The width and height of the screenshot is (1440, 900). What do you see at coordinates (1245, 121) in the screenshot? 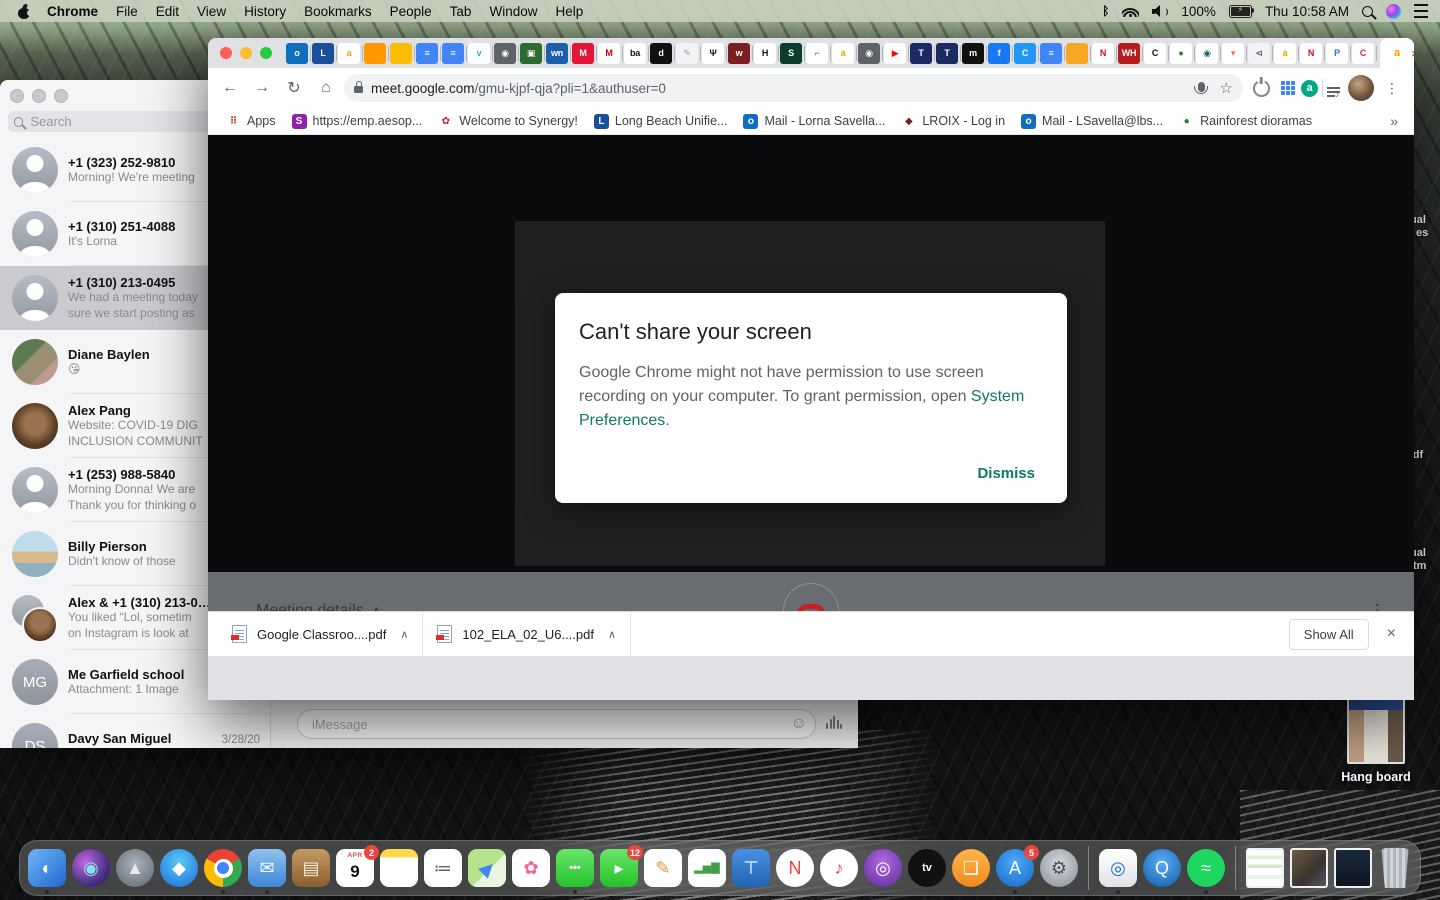
I see `bookmark-item: ● Rainforest dioramas` at bounding box center [1245, 121].